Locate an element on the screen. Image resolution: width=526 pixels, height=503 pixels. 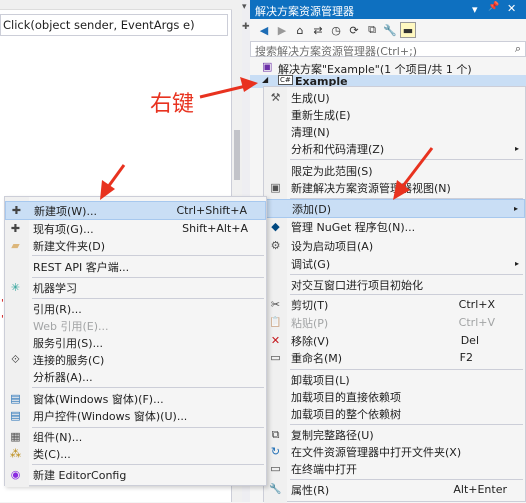
arrow-to-new-item is located at coordinates (116, 176).